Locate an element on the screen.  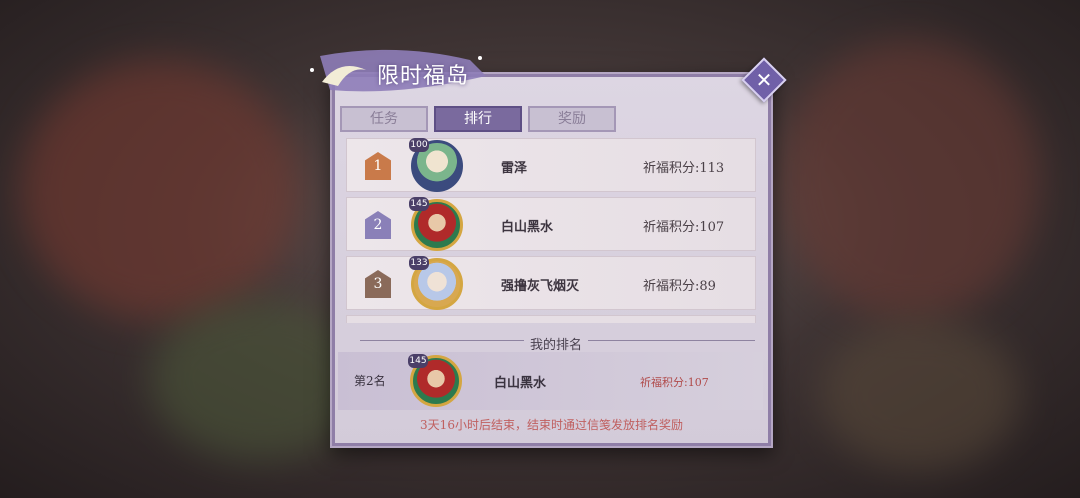
window-title: 限时福岛 is located at coordinates (423, 76).